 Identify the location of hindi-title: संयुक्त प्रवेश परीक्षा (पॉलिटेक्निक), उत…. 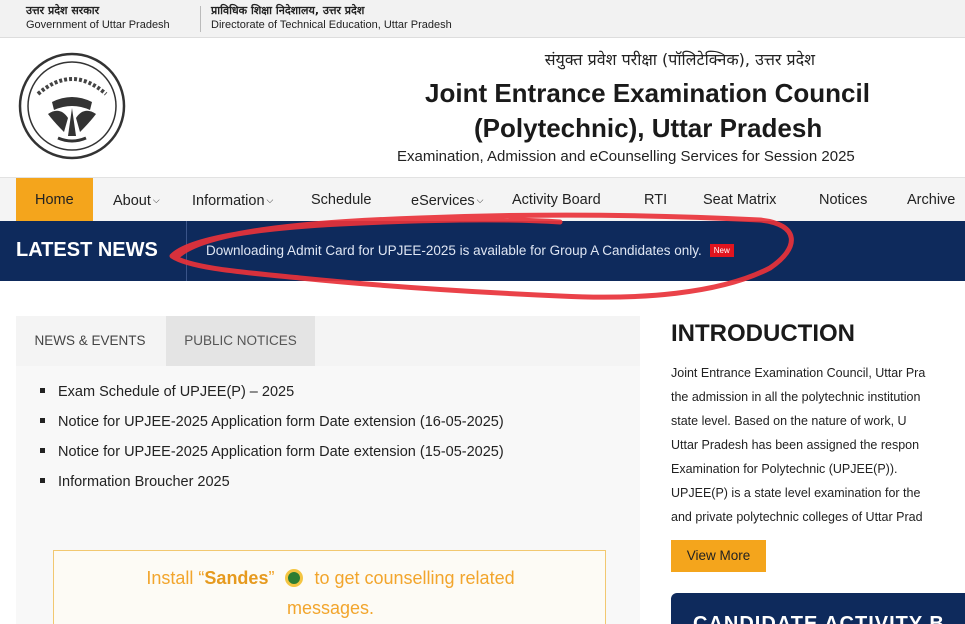
(679, 59).